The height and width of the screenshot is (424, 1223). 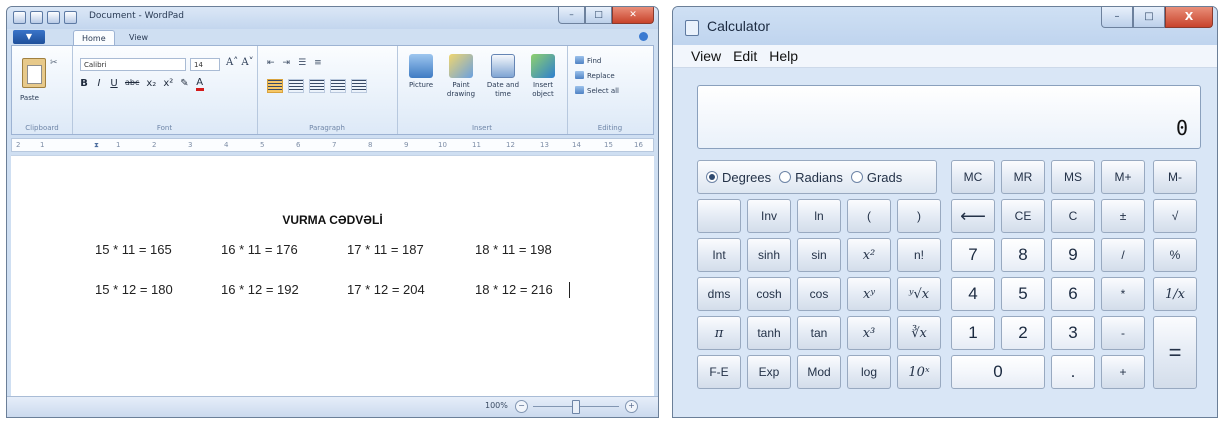 What do you see at coordinates (1149, 17) in the screenshot?
I see `calc-maximize-button: □` at bounding box center [1149, 17].